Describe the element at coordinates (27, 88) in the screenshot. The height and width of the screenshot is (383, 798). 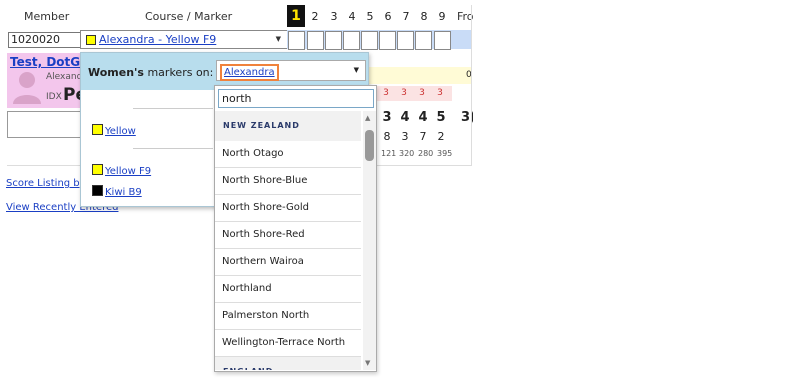
I see `avatar` at that location.